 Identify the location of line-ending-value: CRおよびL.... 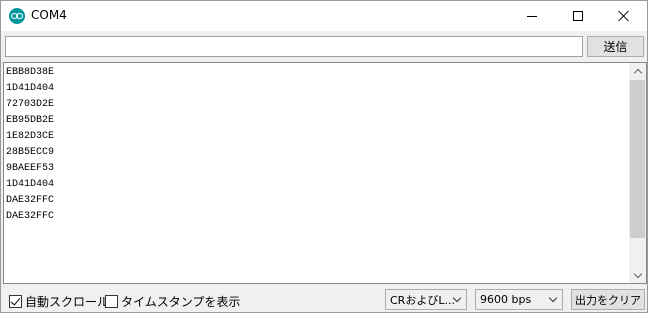
(422, 300).